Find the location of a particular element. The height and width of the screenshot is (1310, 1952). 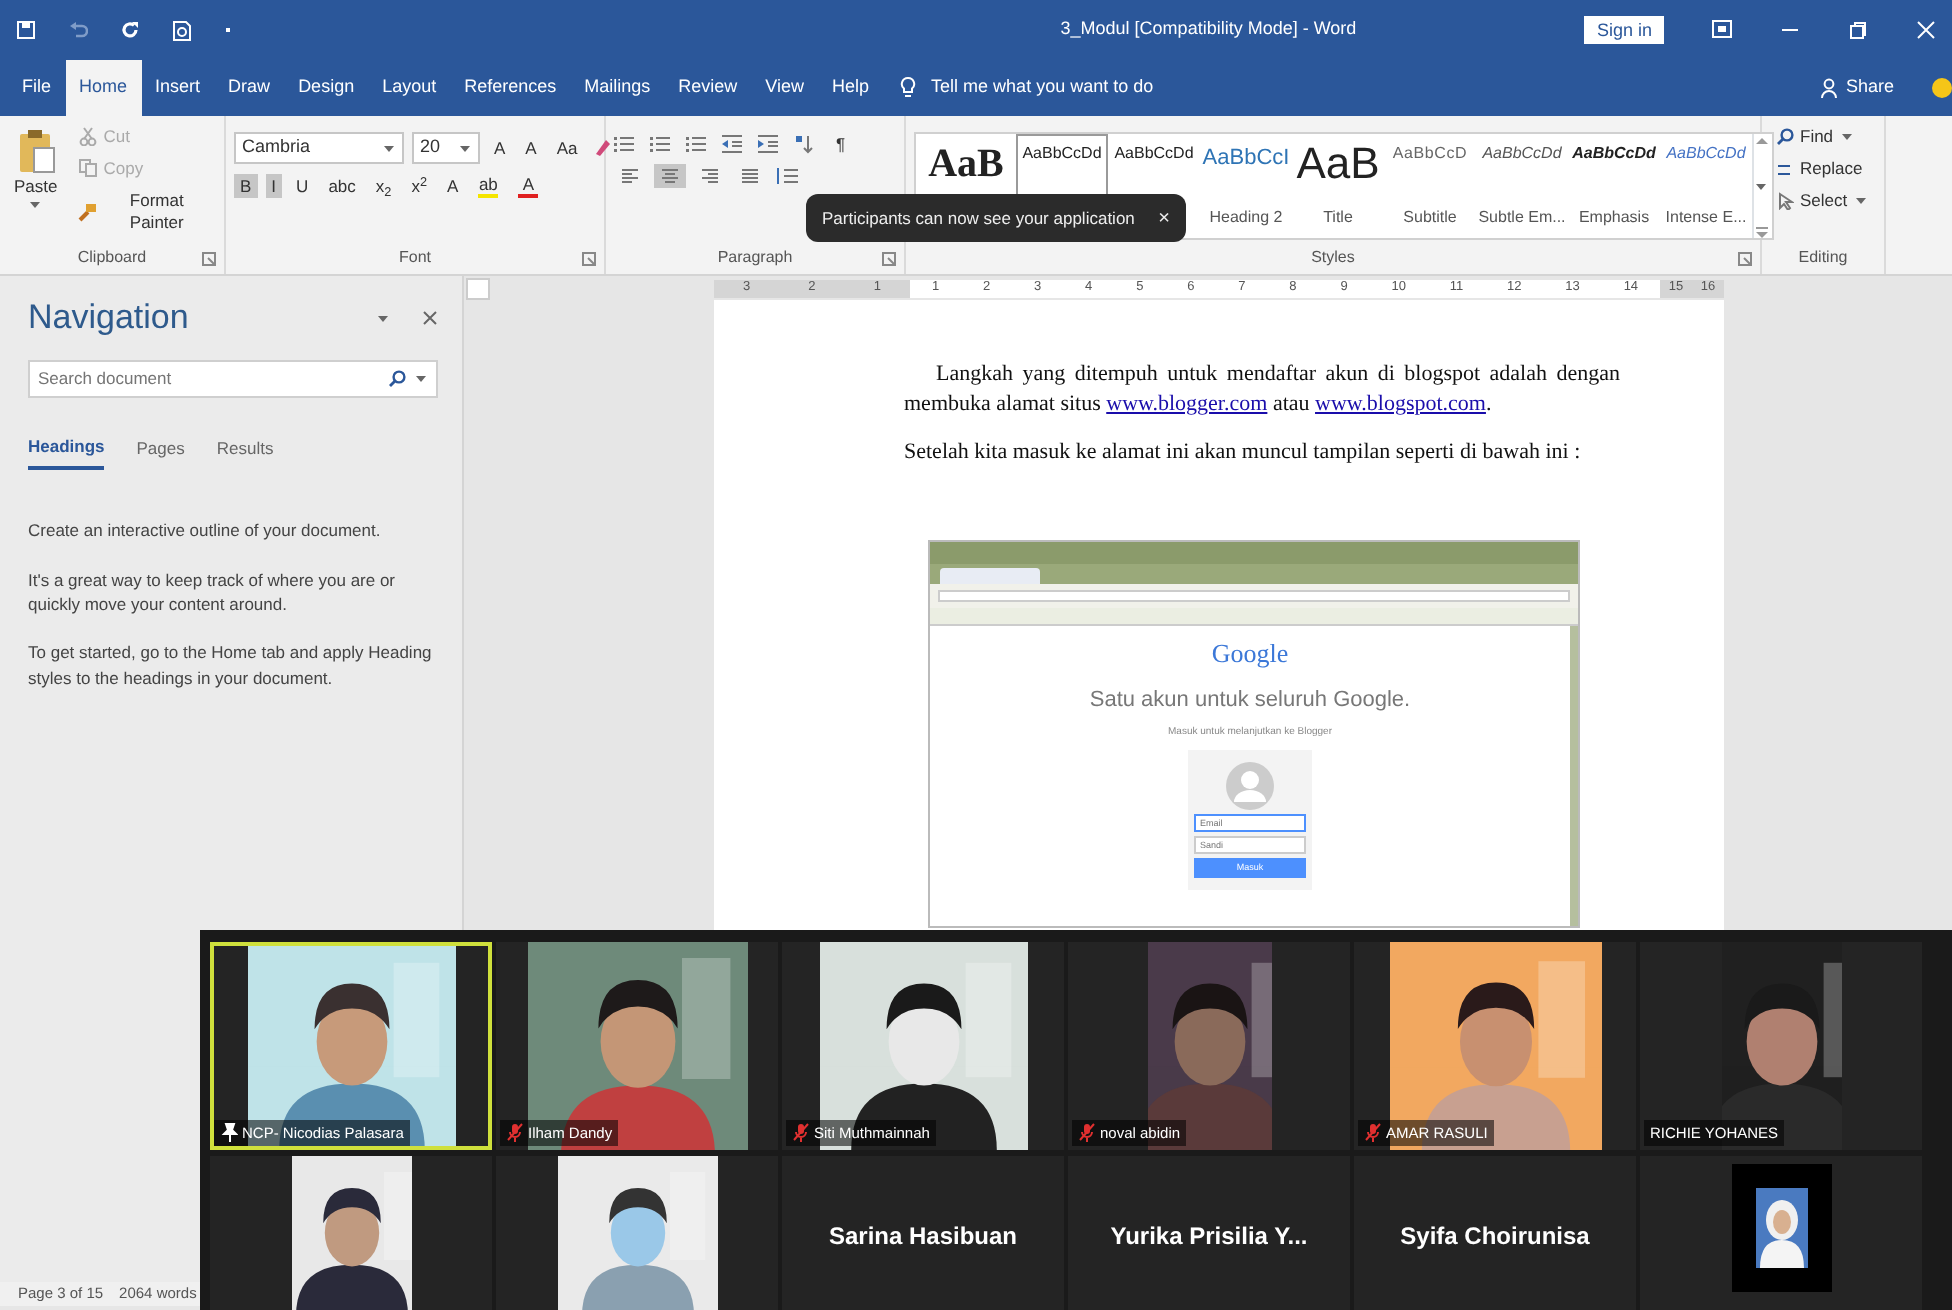

replace-button: Replace is located at coordinates (1822, 168).